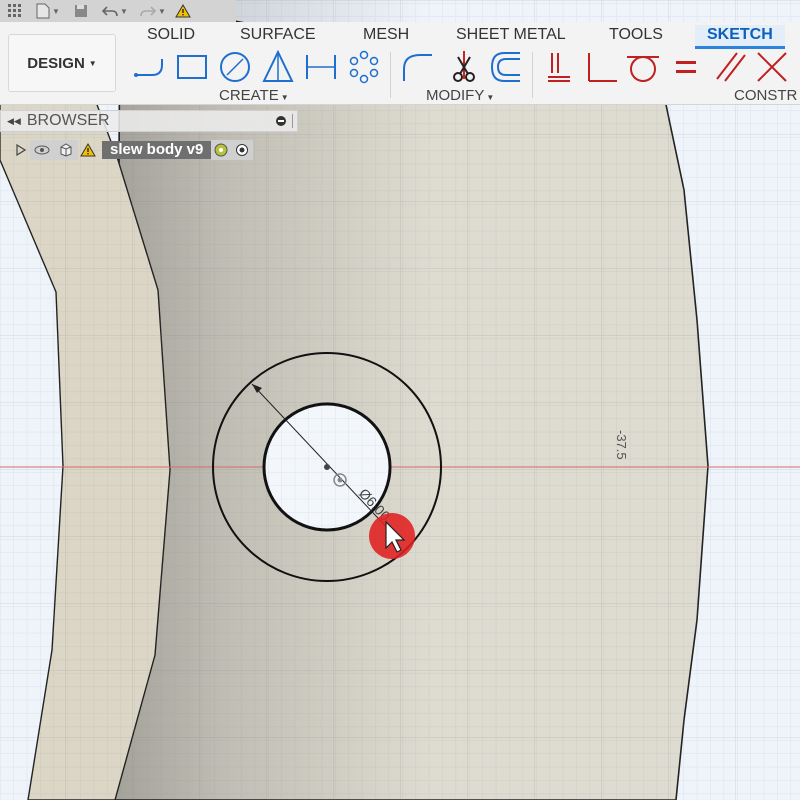 The image size is (800, 800). I want to click on tab-mesh: MESH, so click(386, 35).